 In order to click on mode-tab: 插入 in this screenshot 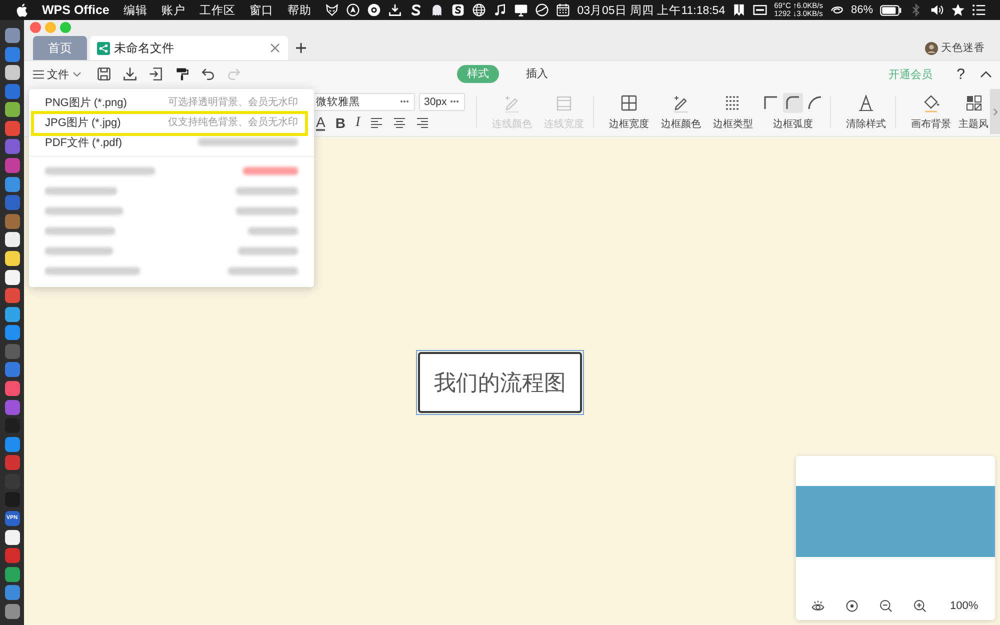, I will do `click(537, 74)`.